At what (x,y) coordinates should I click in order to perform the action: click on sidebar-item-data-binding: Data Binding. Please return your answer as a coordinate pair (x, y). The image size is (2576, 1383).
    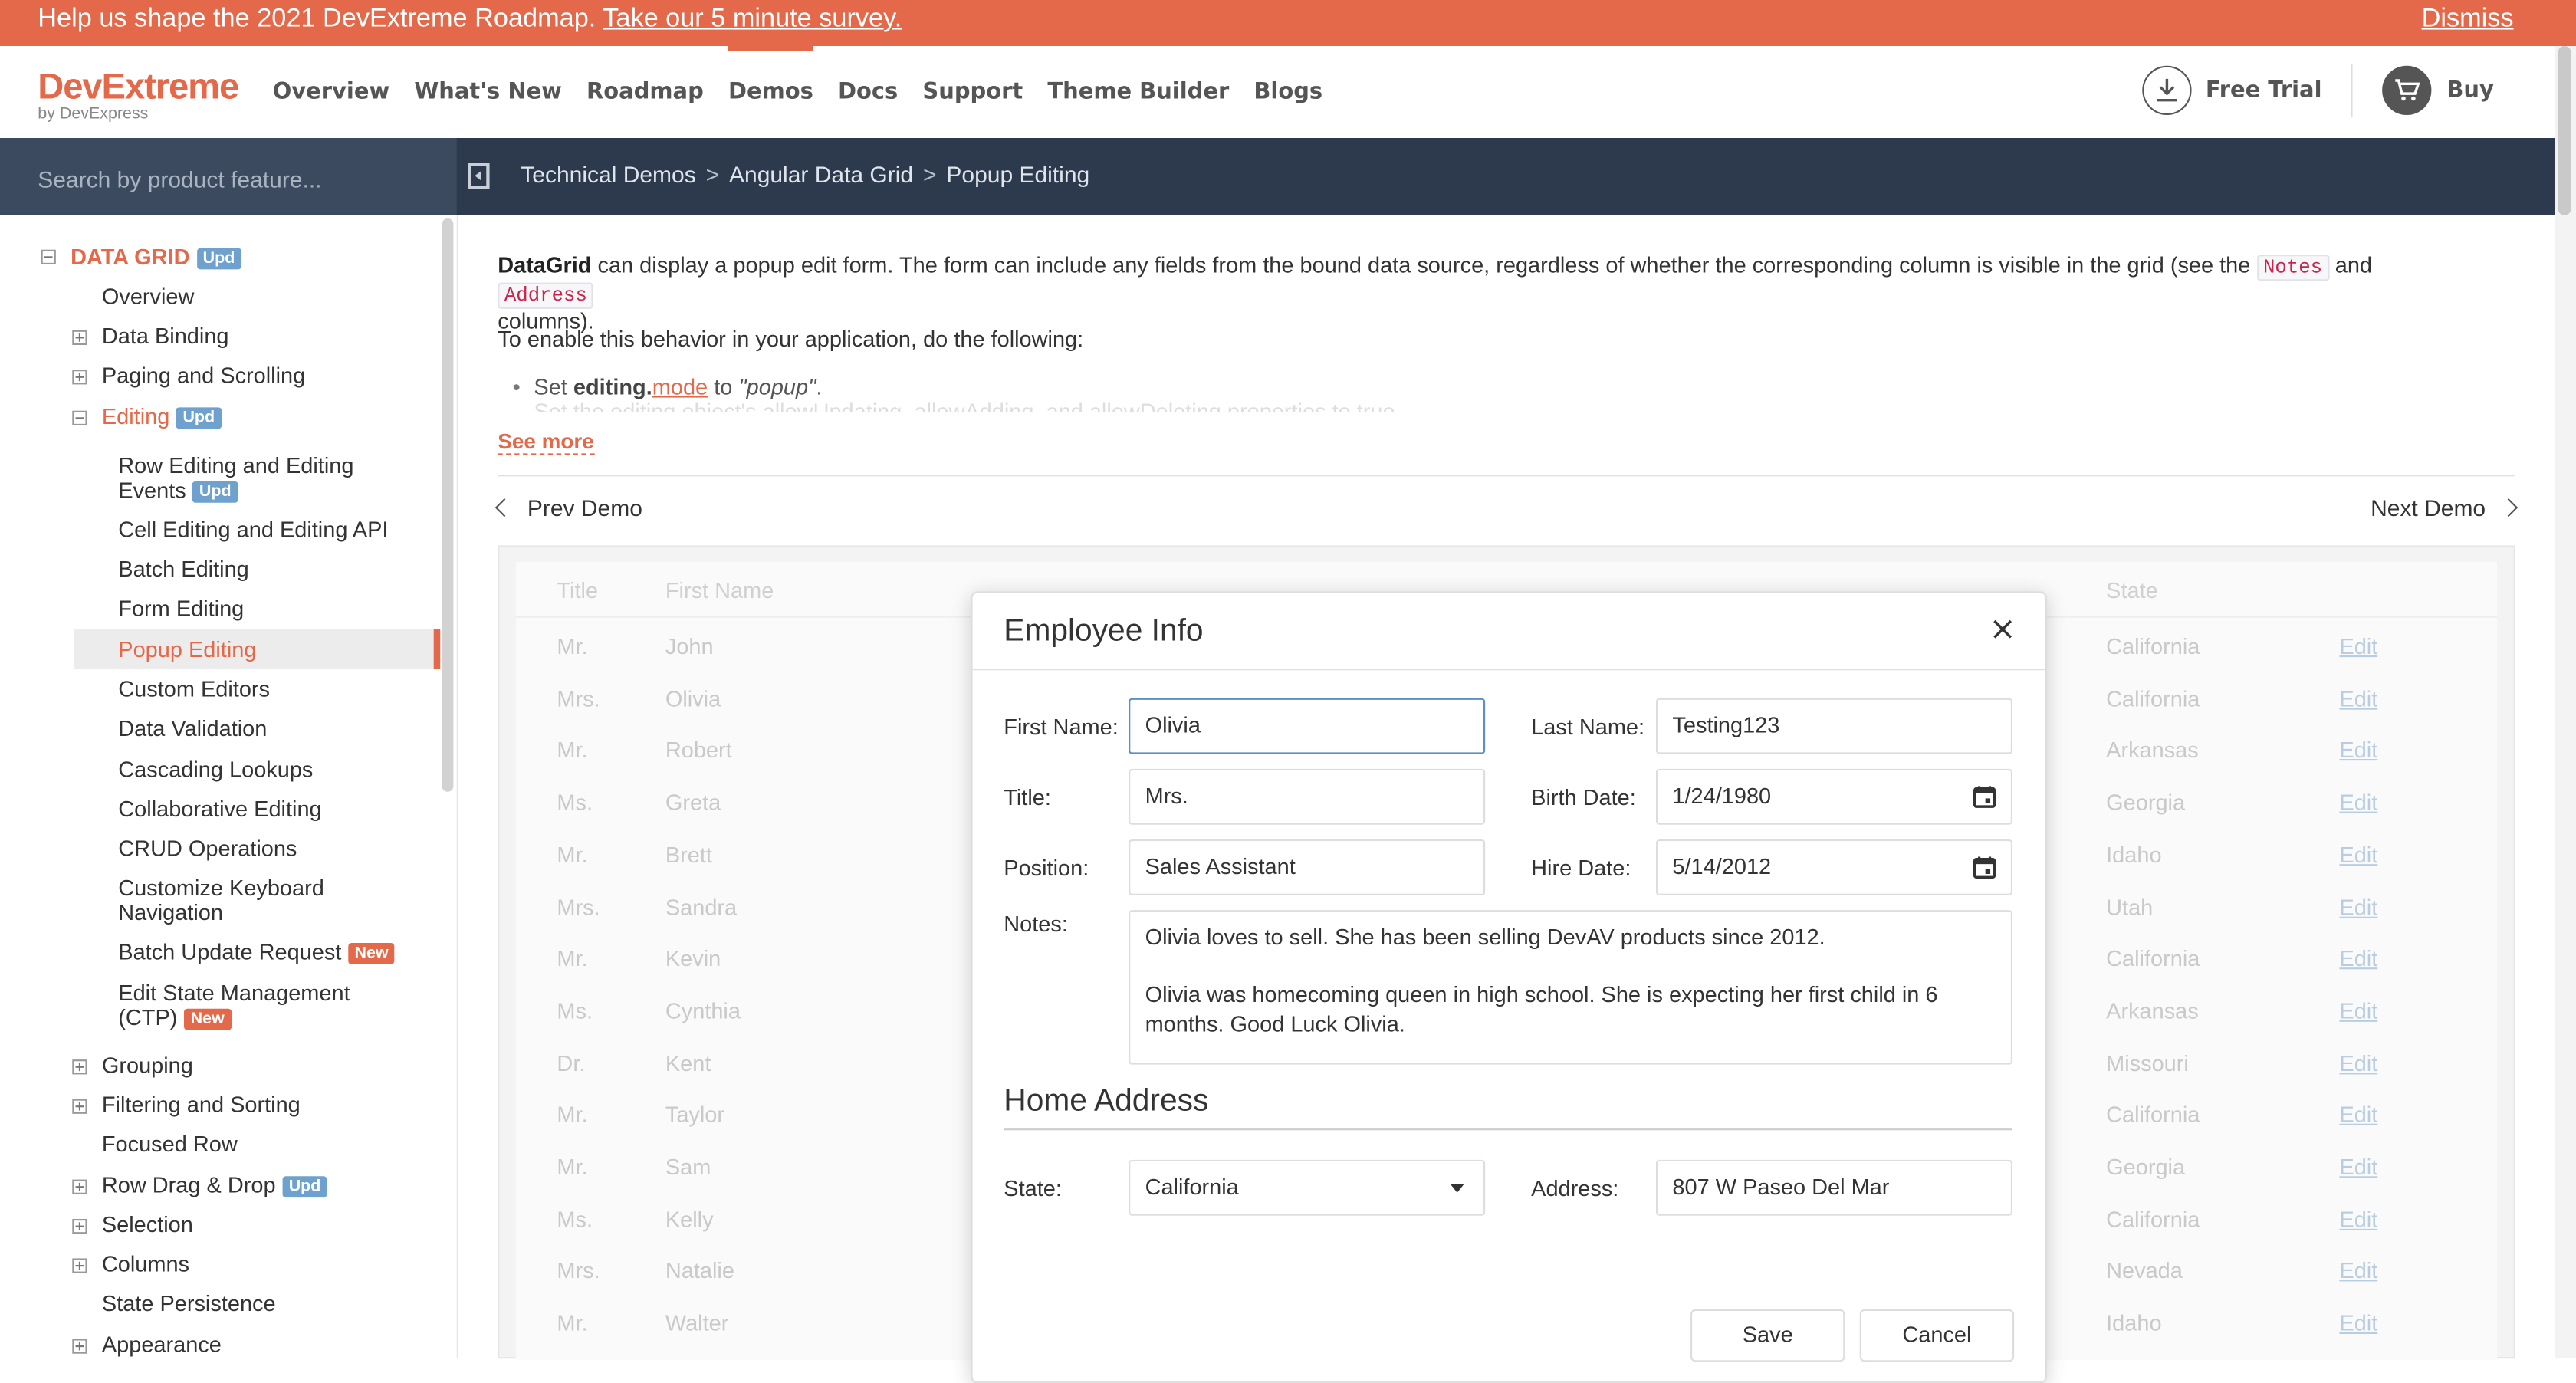
    Looking at the image, I should click on (166, 336).